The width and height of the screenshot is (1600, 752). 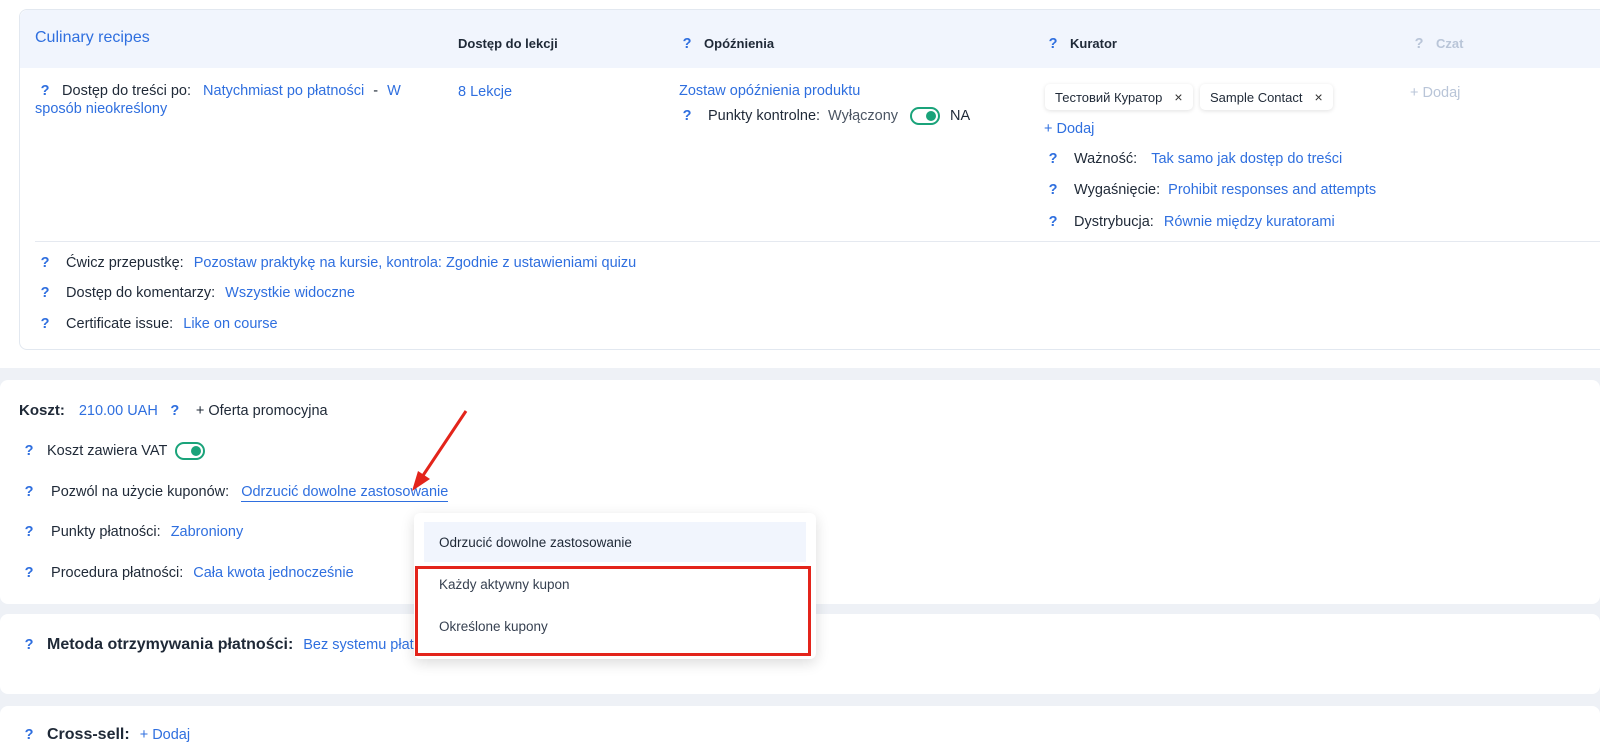 I want to click on payment-method-link: Bez systemu płatn, so click(x=362, y=645).